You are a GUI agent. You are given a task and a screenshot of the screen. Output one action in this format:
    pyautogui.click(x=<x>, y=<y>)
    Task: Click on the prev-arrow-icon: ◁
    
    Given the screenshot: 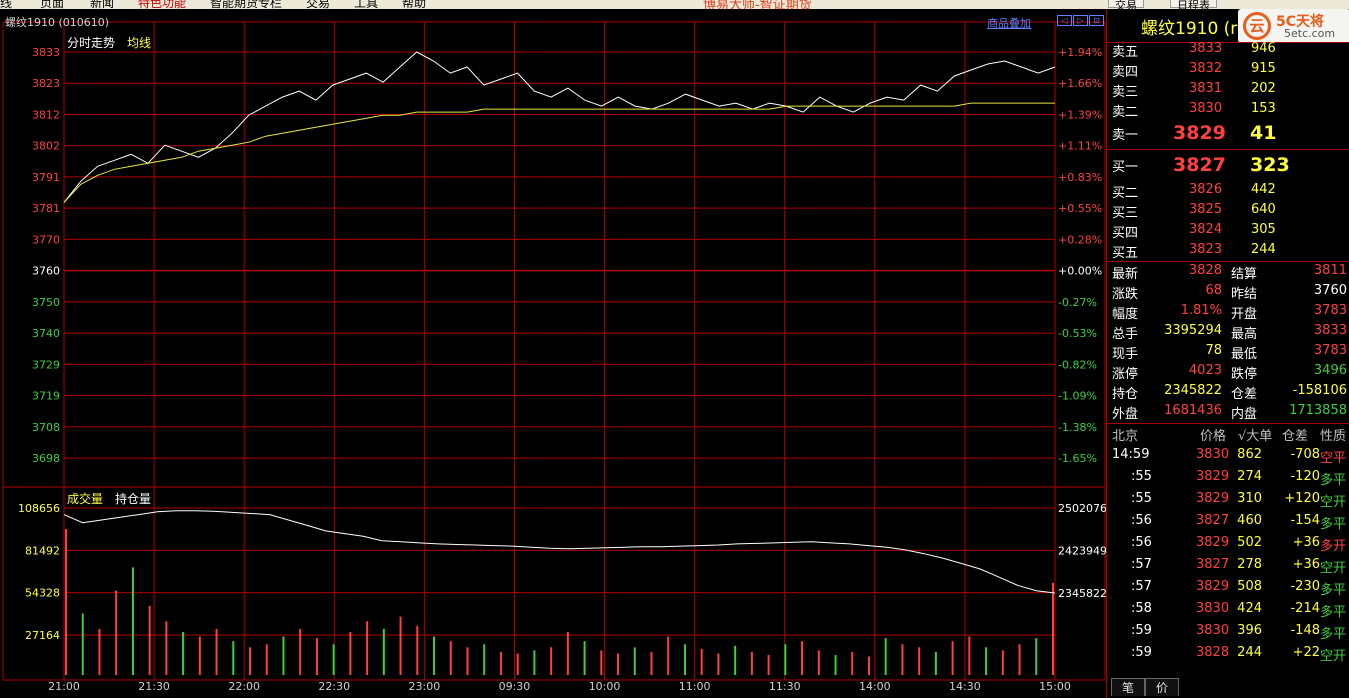 What is the action you would take?
    pyautogui.click(x=1064, y=20)
    